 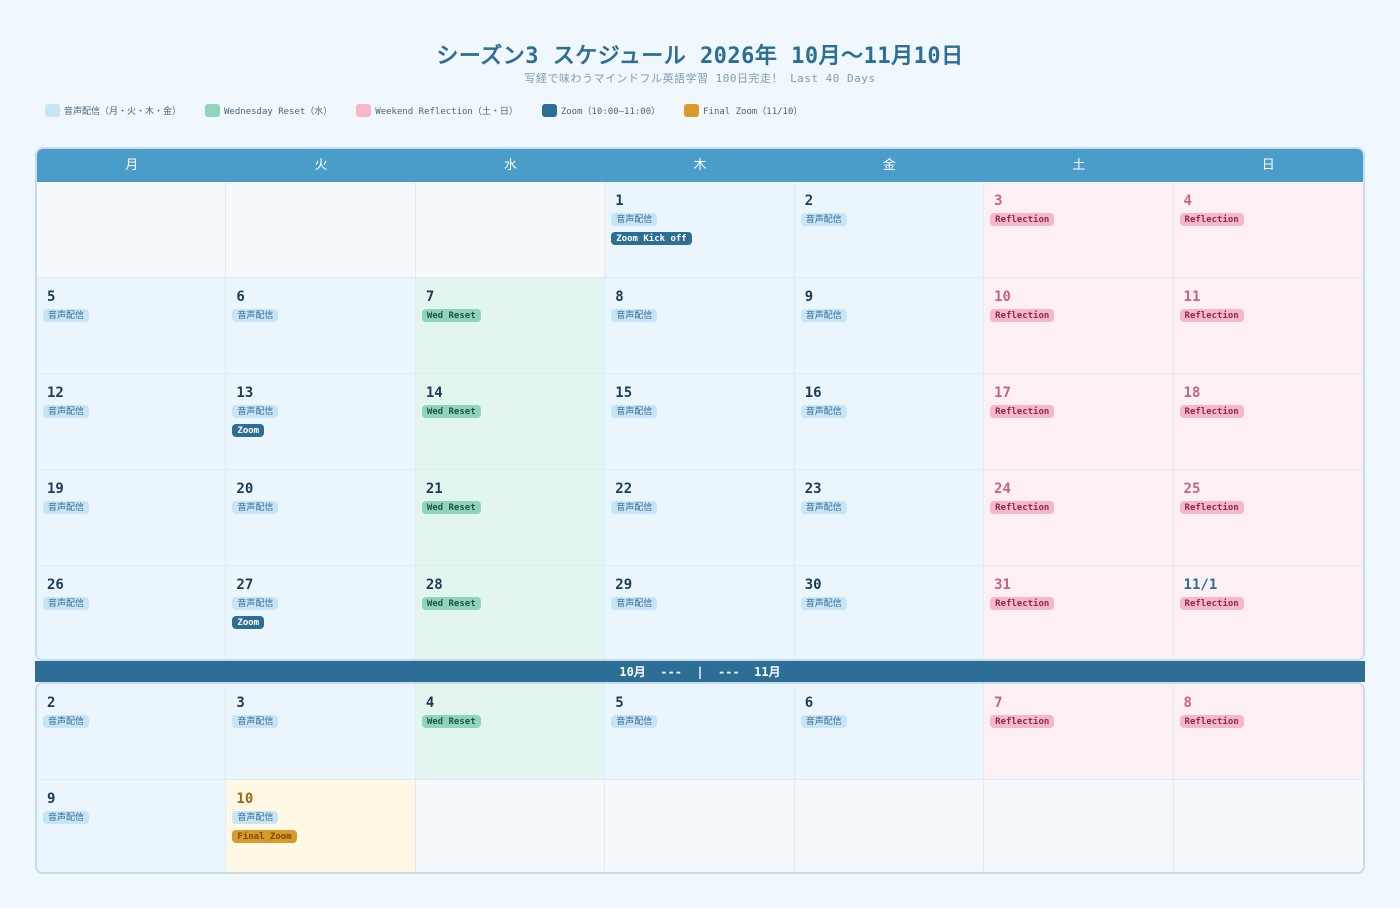 I want to click on day-cell: 31 Reflection, so click(x=1079, y=612).